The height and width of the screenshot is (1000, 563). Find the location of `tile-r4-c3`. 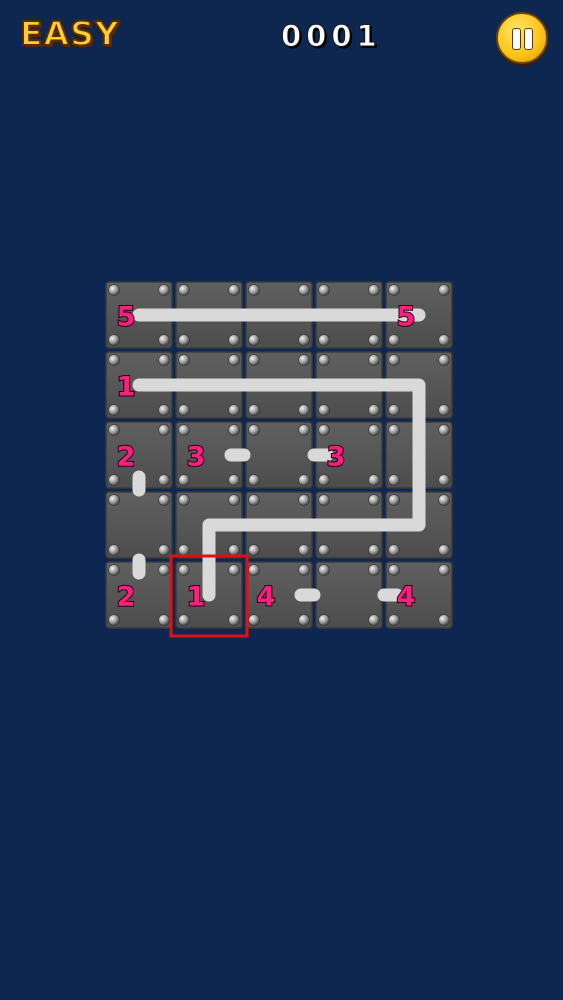

tile-r4-c3 is located at coordinates (349, 595).